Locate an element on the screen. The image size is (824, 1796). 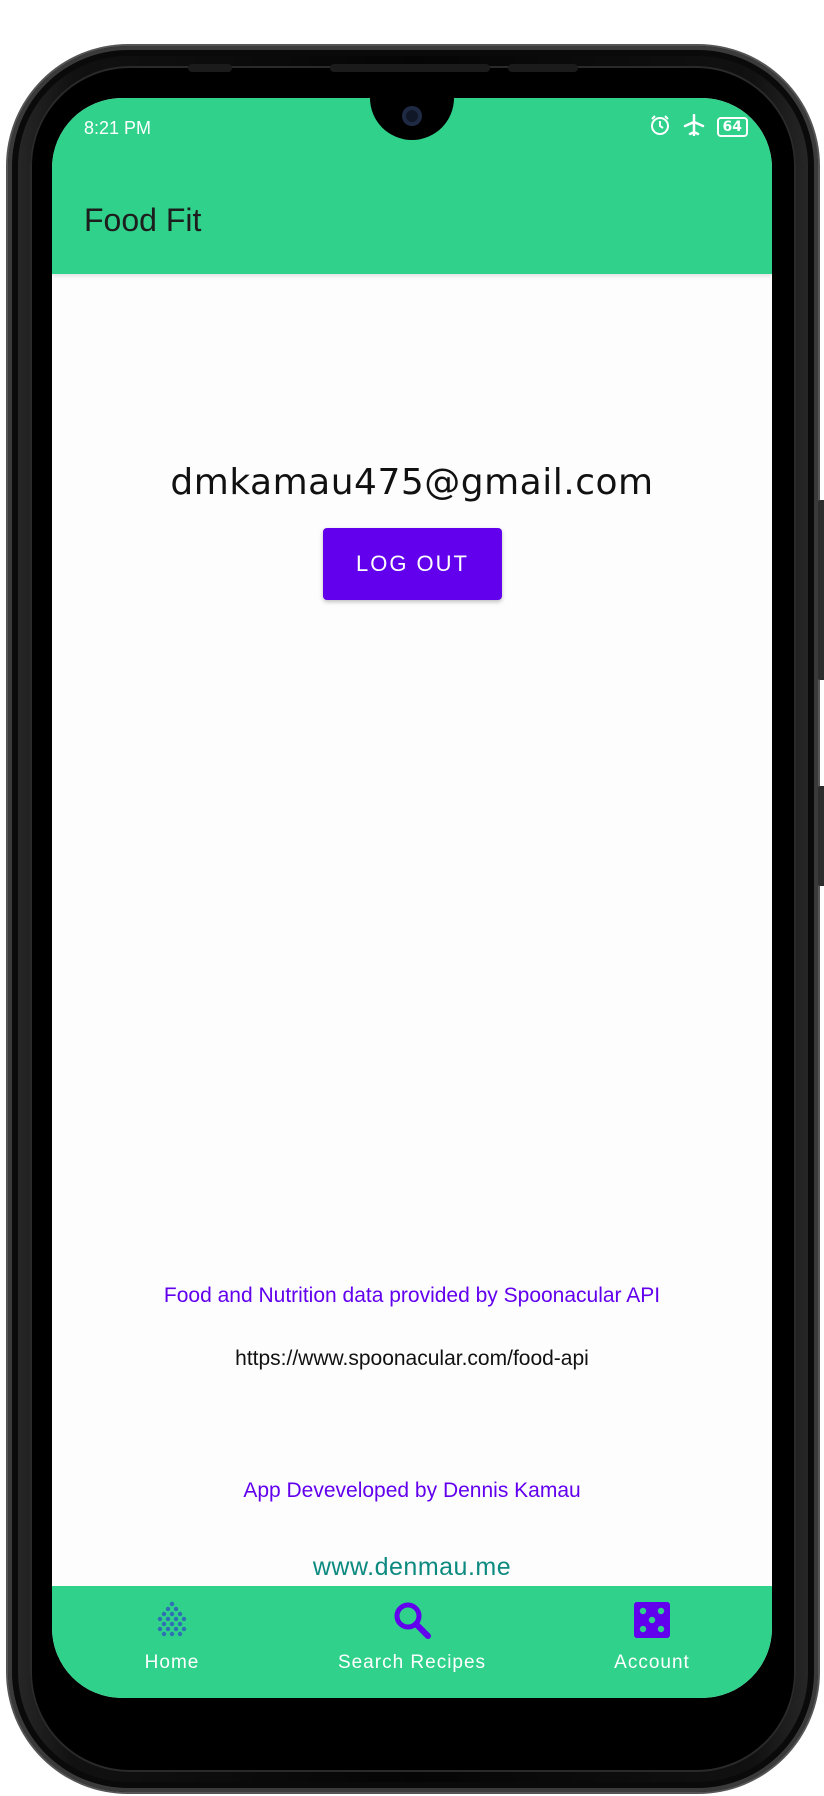
logout-button: LOG OUT is located at coordinates (412, 564).